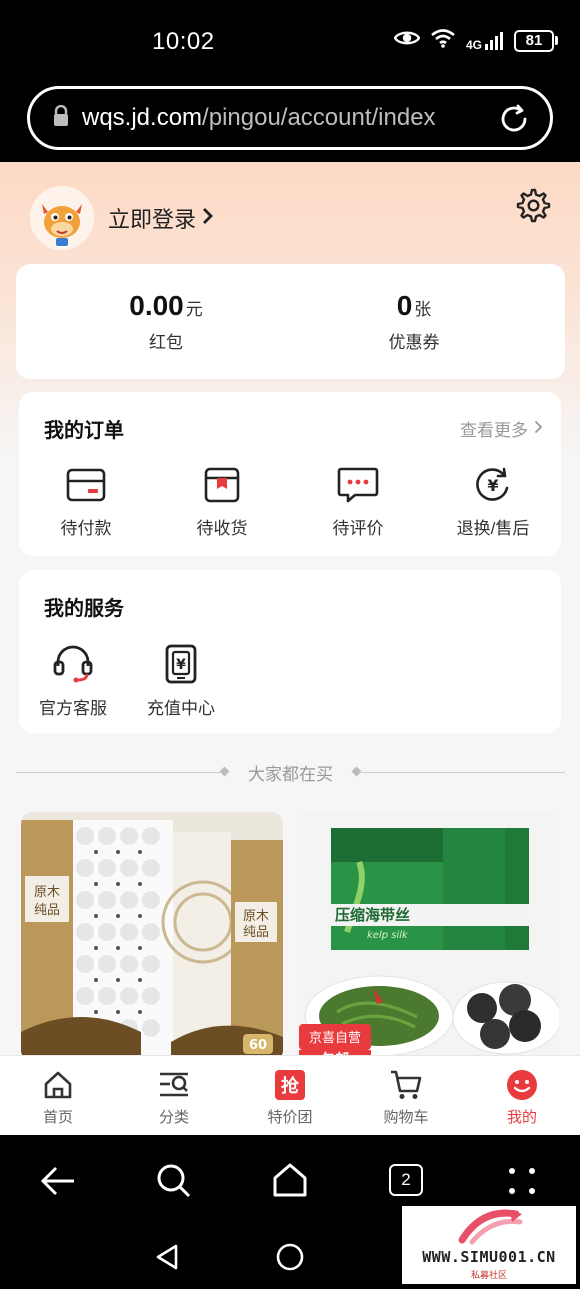 The image size is (580, 1289). Describe the element at coordinates (522, 1085) in the screenshot. I see `smiley-icon` at that location.